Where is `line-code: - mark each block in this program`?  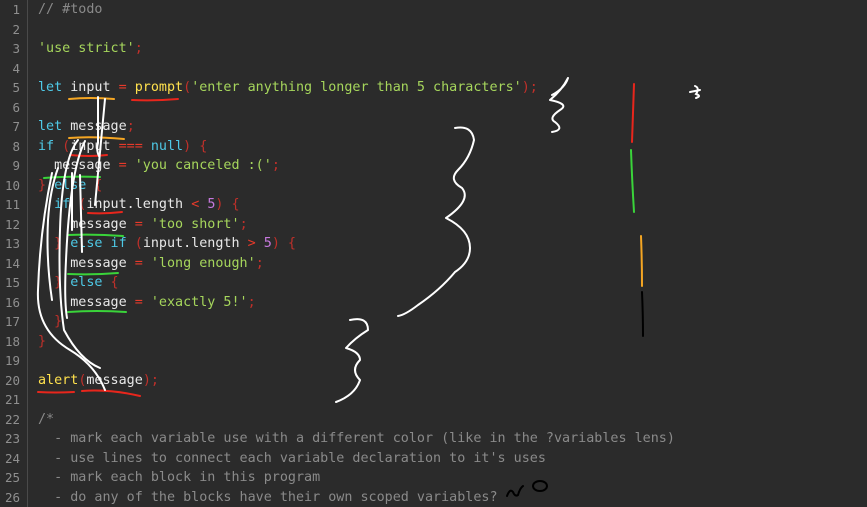
line-code: - mark each block in this program is located at coordinates (179, 478).